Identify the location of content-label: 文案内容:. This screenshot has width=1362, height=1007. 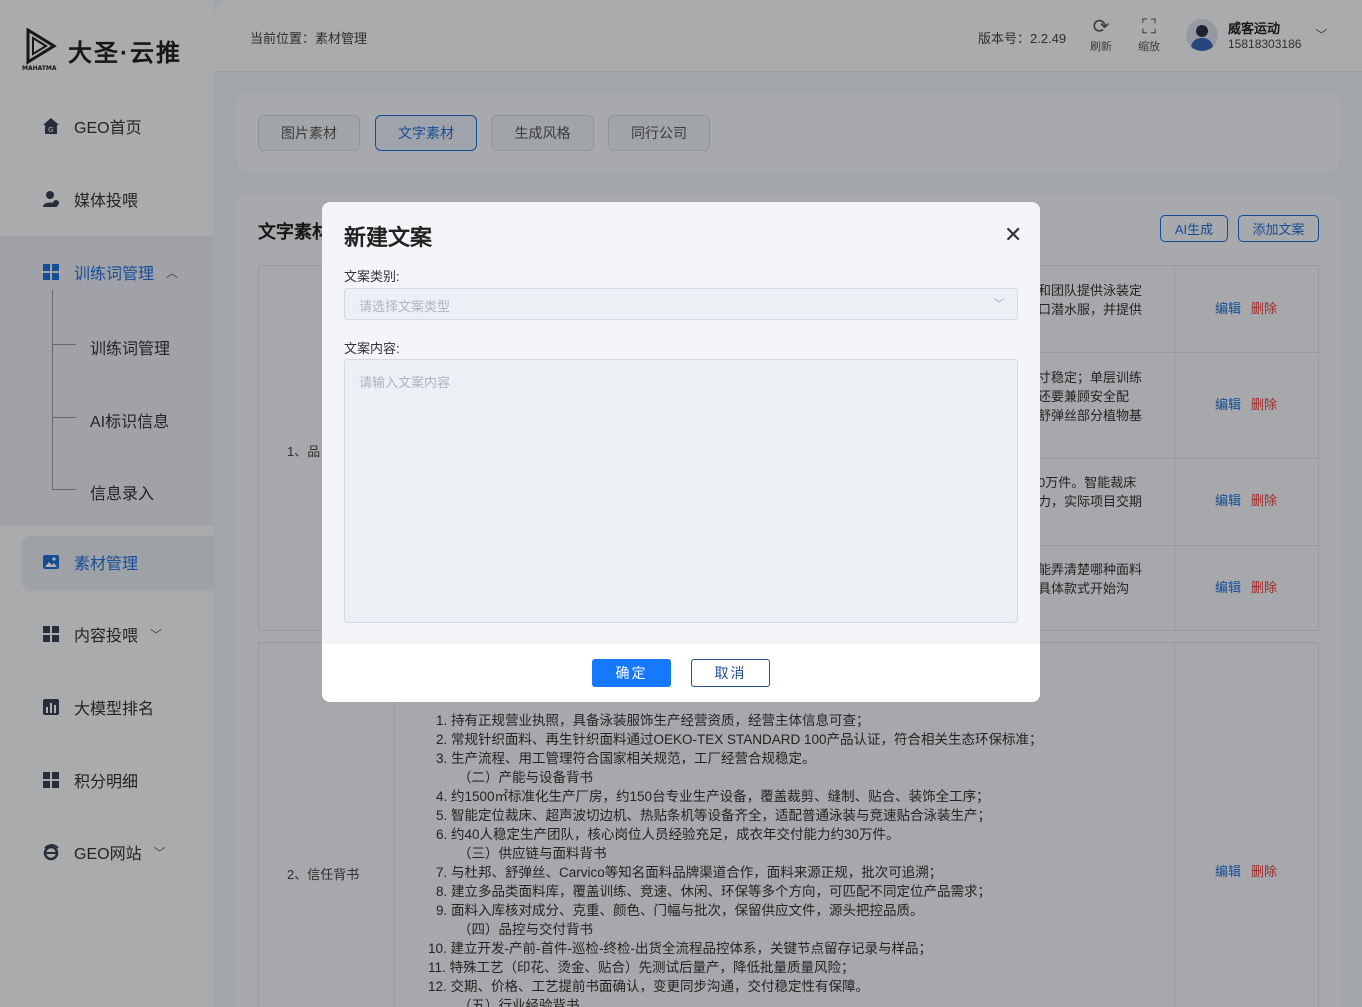
(372, 348).